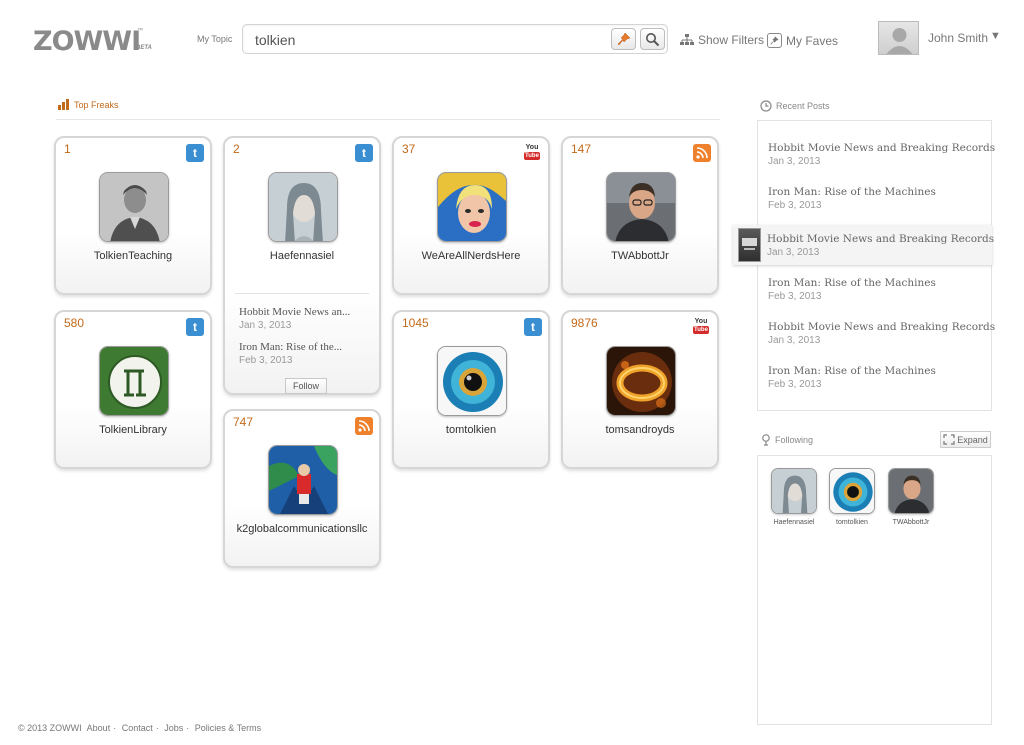 This screenshot has height=745, width=1024. Describe the element at coordinates (640, 256) in the screenshot. I see `freak-name: TWAbbottJr` at that location.